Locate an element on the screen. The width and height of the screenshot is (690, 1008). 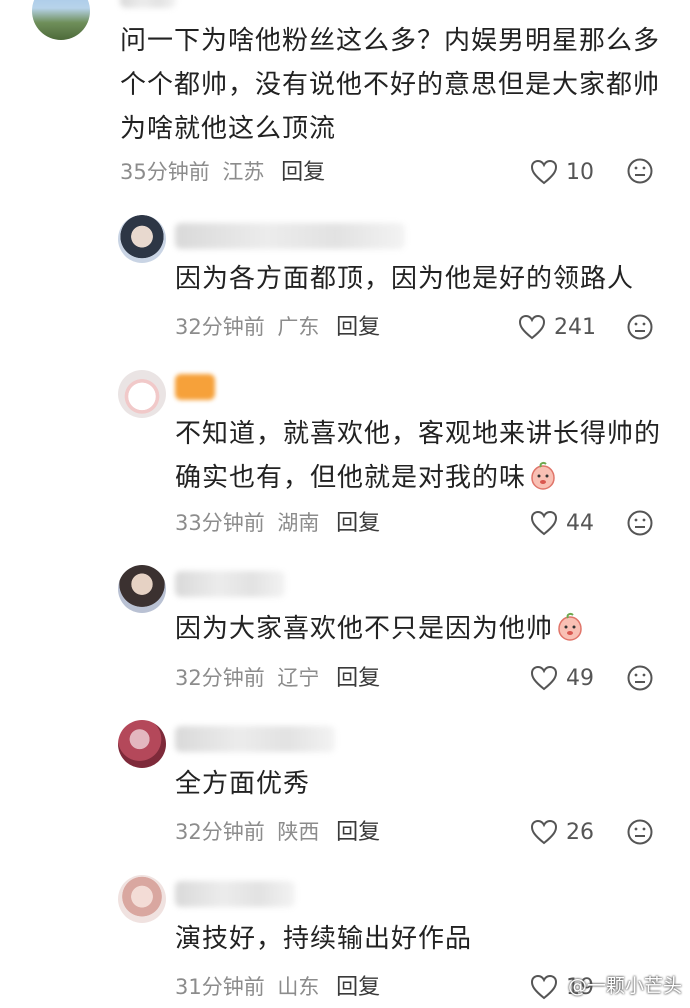
reply-time: 31分钟前 is located at coordinates (220, 987).